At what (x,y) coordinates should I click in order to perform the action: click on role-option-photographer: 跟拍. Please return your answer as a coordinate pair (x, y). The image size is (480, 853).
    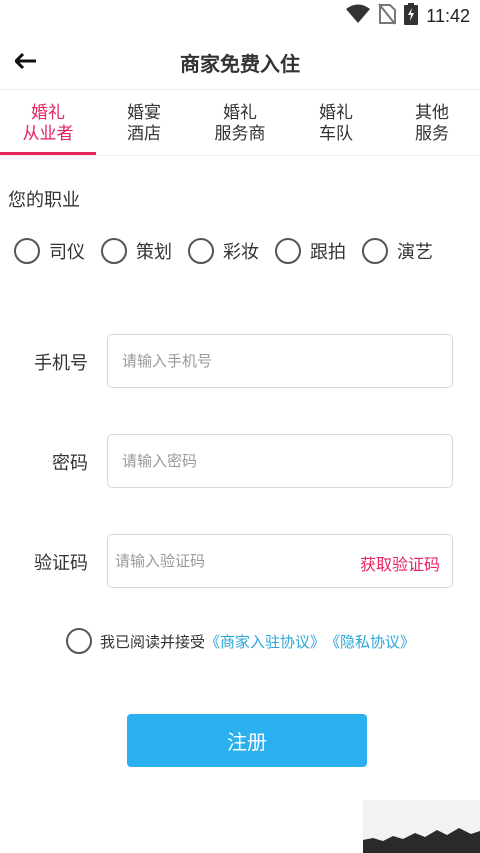
    Looking at the image, I should click on (310, 251).